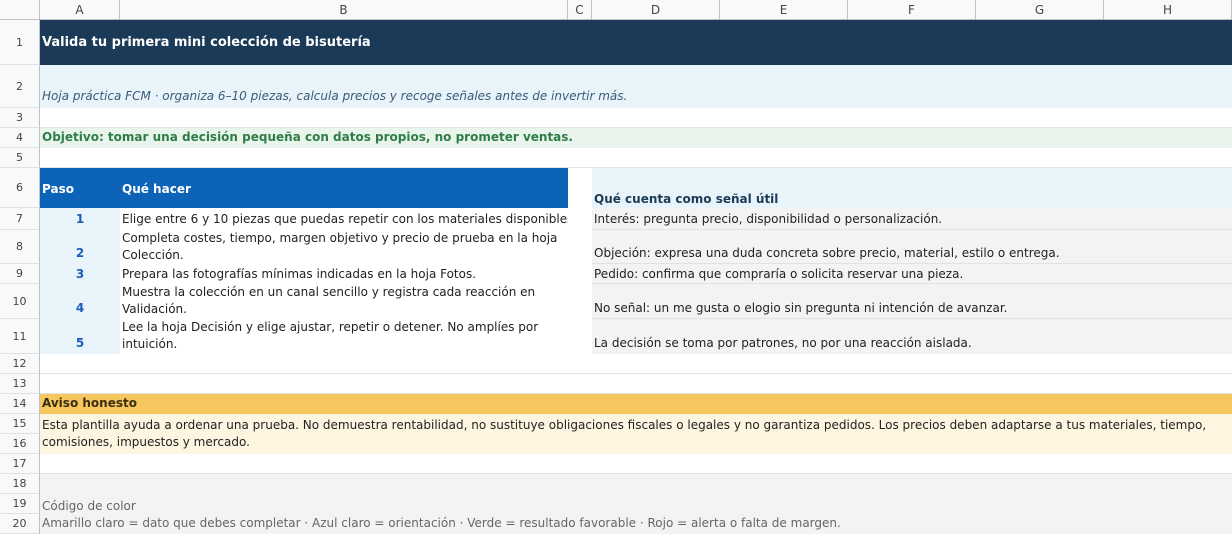 The width and height of the screenshot is (1232, 534). Describe the element at coordinates (80, 247) in the screenshot. I see `step-number: 2` at that location.